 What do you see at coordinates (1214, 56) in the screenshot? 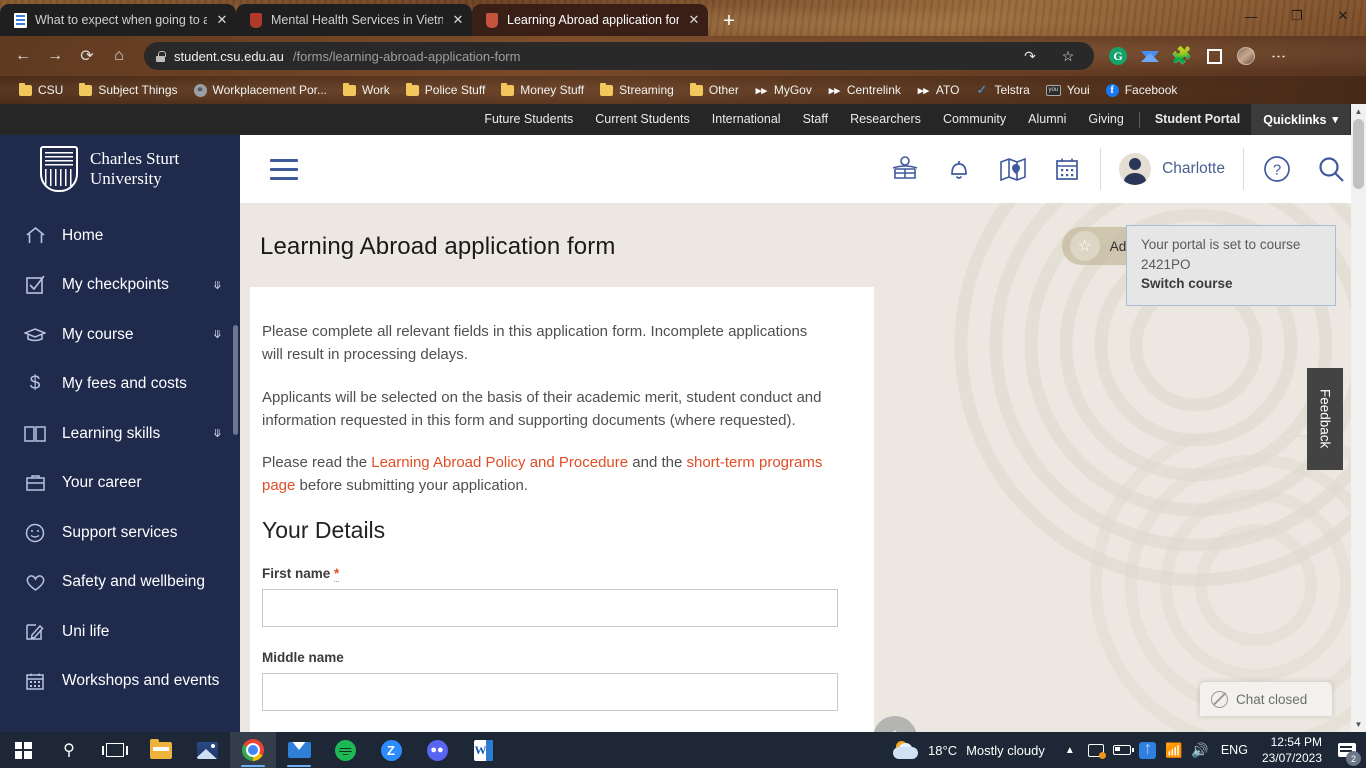
I see `extension-square-icon` at bounding box center [1214, 56].